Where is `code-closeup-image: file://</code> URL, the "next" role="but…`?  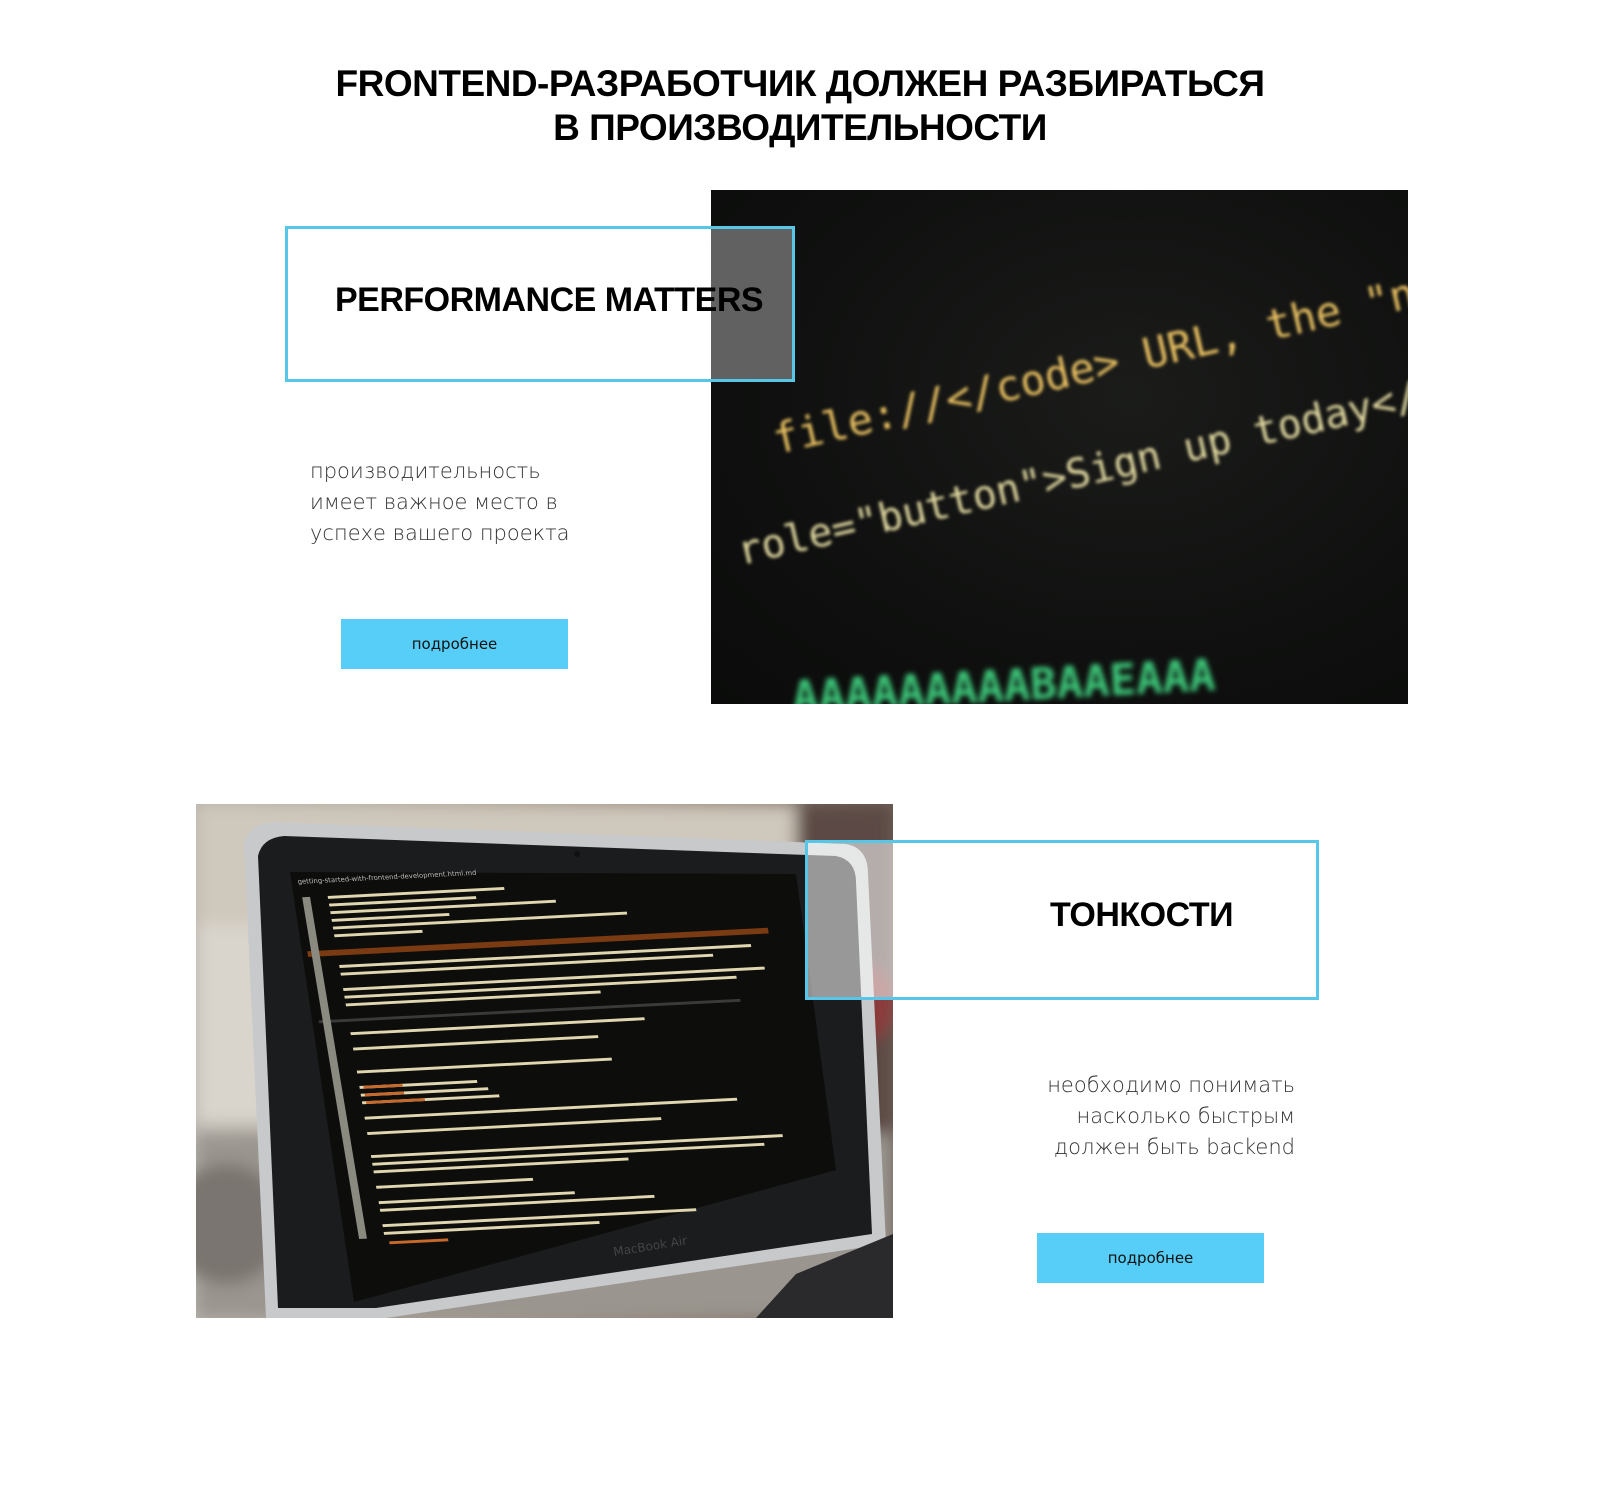 code-closeup-image: file://</code> URL, the "next" role="but… is located at coordinates (1059, 447).